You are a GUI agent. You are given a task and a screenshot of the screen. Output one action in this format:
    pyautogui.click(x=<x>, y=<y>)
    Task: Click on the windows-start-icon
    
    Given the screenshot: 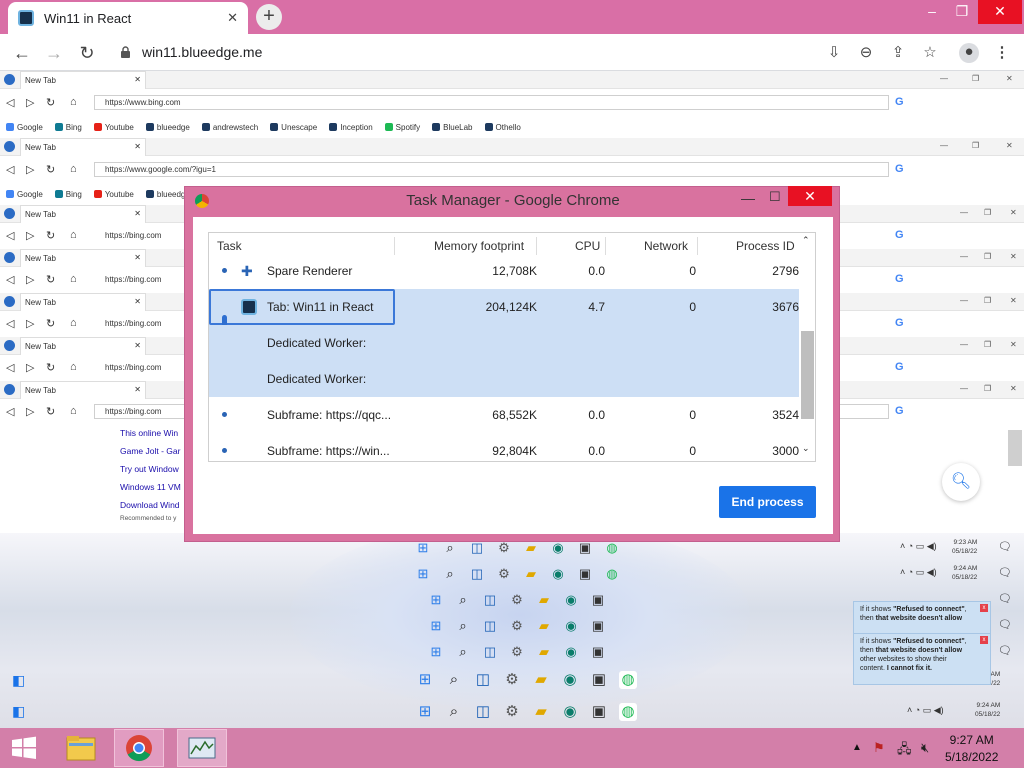 What is the action you would take?
    pyautogui.click(x=24, y=748)
    